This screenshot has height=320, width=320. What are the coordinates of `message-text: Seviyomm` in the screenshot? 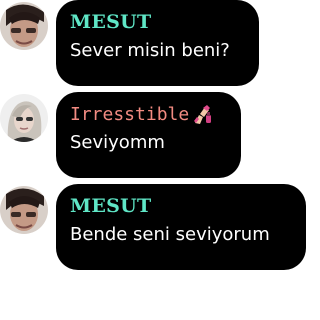 It's located at (117, 142).